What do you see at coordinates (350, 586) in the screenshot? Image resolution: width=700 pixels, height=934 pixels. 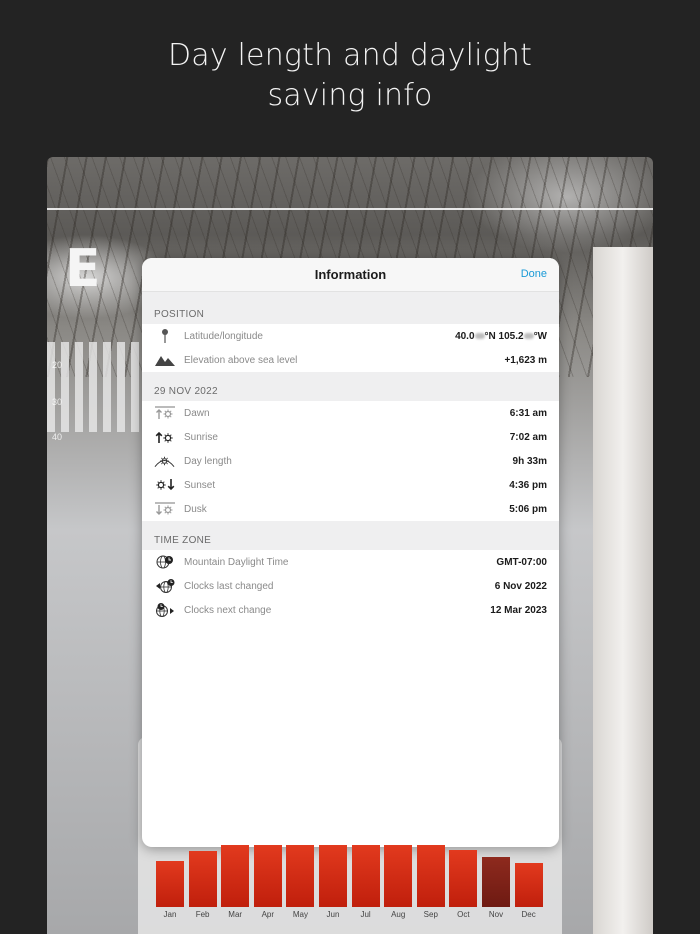 I see `info-row-clocks-last-changed: Clocks last changed 6 Nov 2022` at bounding box center [350, 586].